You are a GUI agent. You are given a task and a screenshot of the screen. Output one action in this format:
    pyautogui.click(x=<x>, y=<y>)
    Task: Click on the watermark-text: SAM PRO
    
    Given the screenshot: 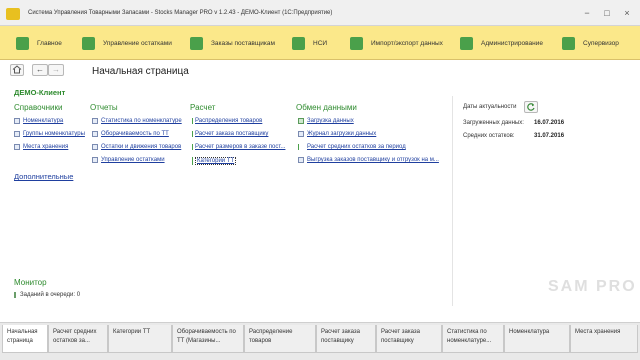 What is the action you would take?
    pyautogui.click(x=592, y=286)
    